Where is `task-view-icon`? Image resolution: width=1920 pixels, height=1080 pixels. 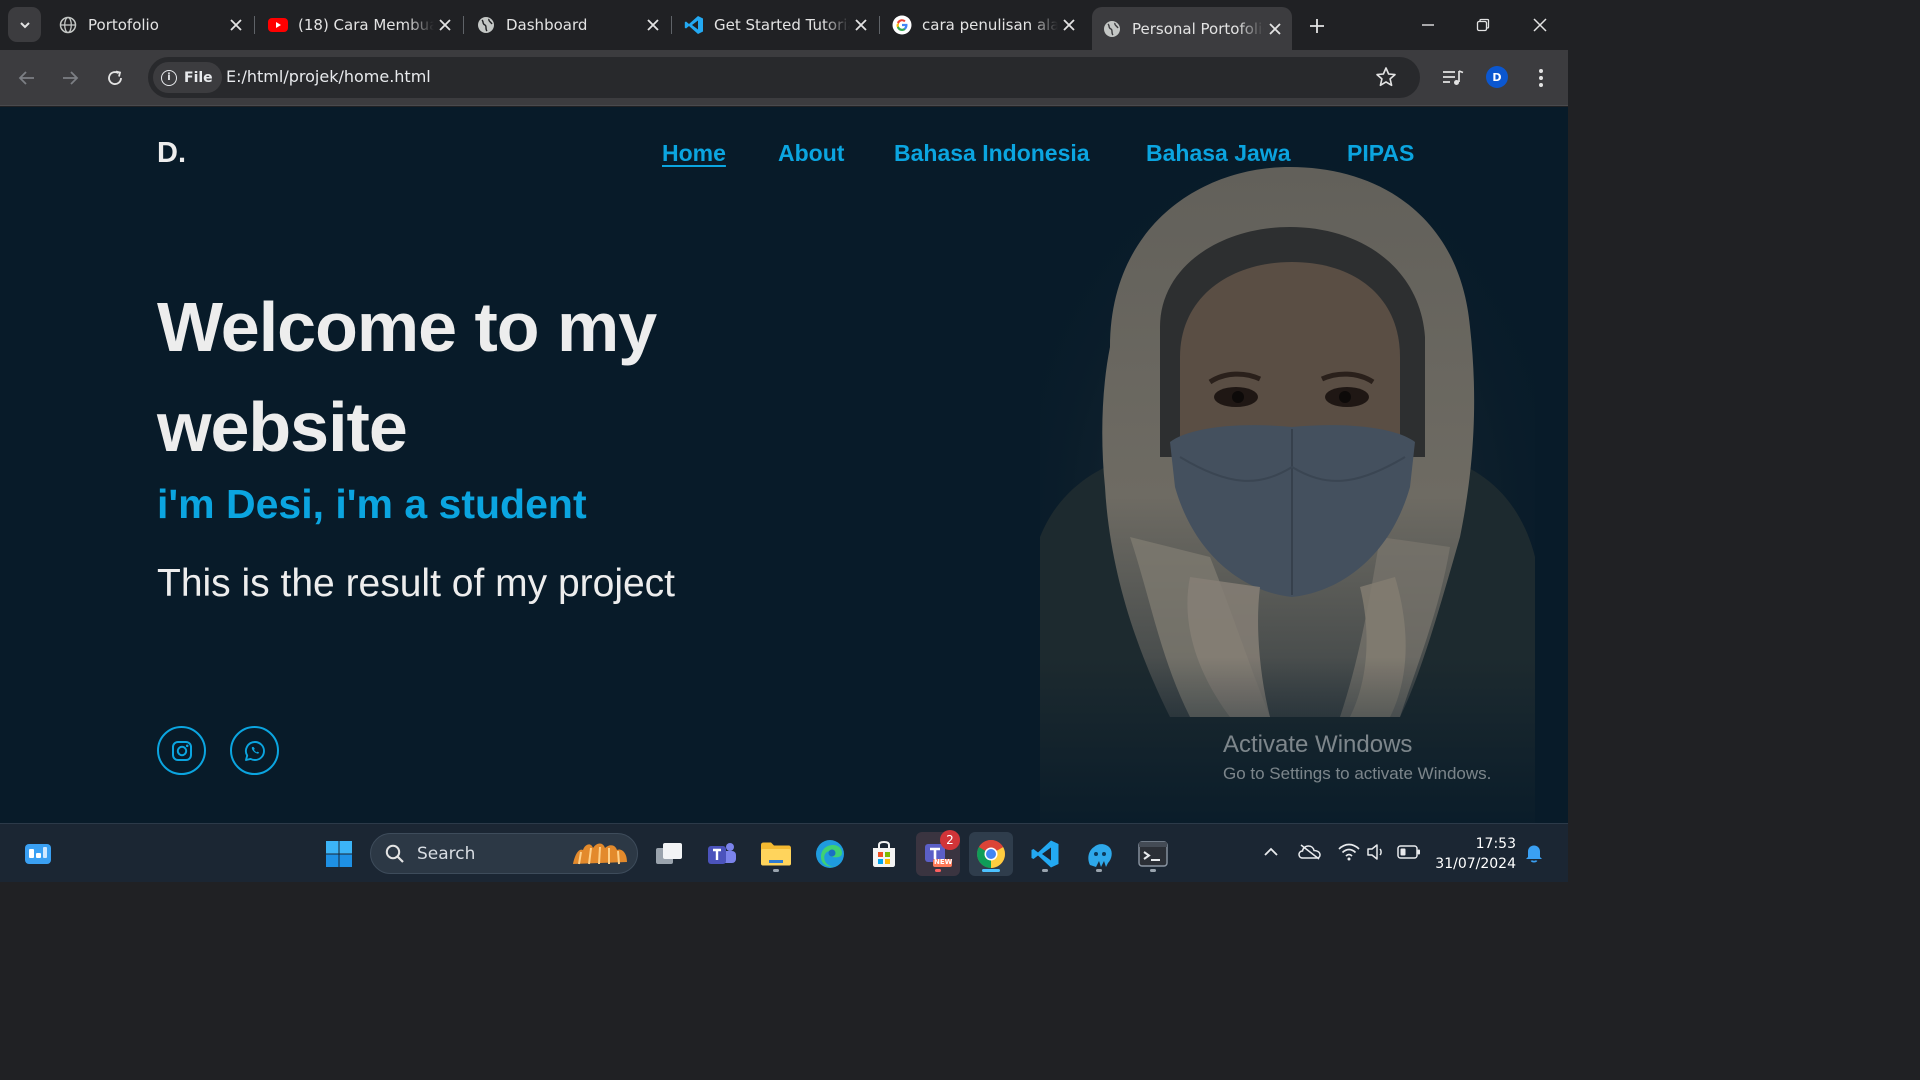
task-view-icon is located at coordinates (669, 853).